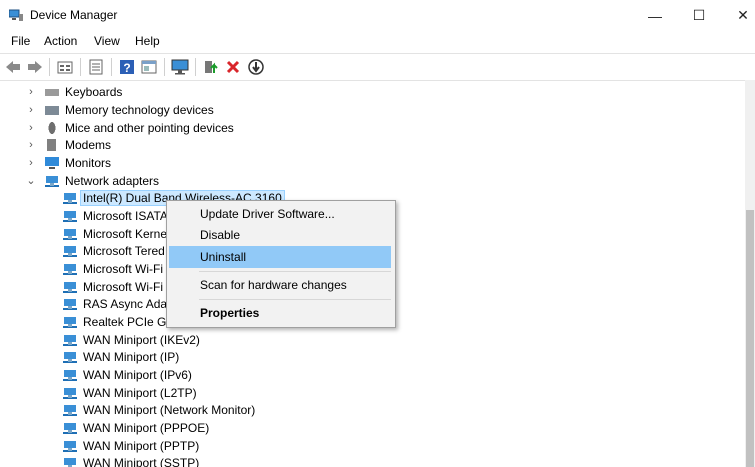 The image size is (755, 467). I want to click on tree-item-label: WAN Miniport (L2TP), so click(140, 392).